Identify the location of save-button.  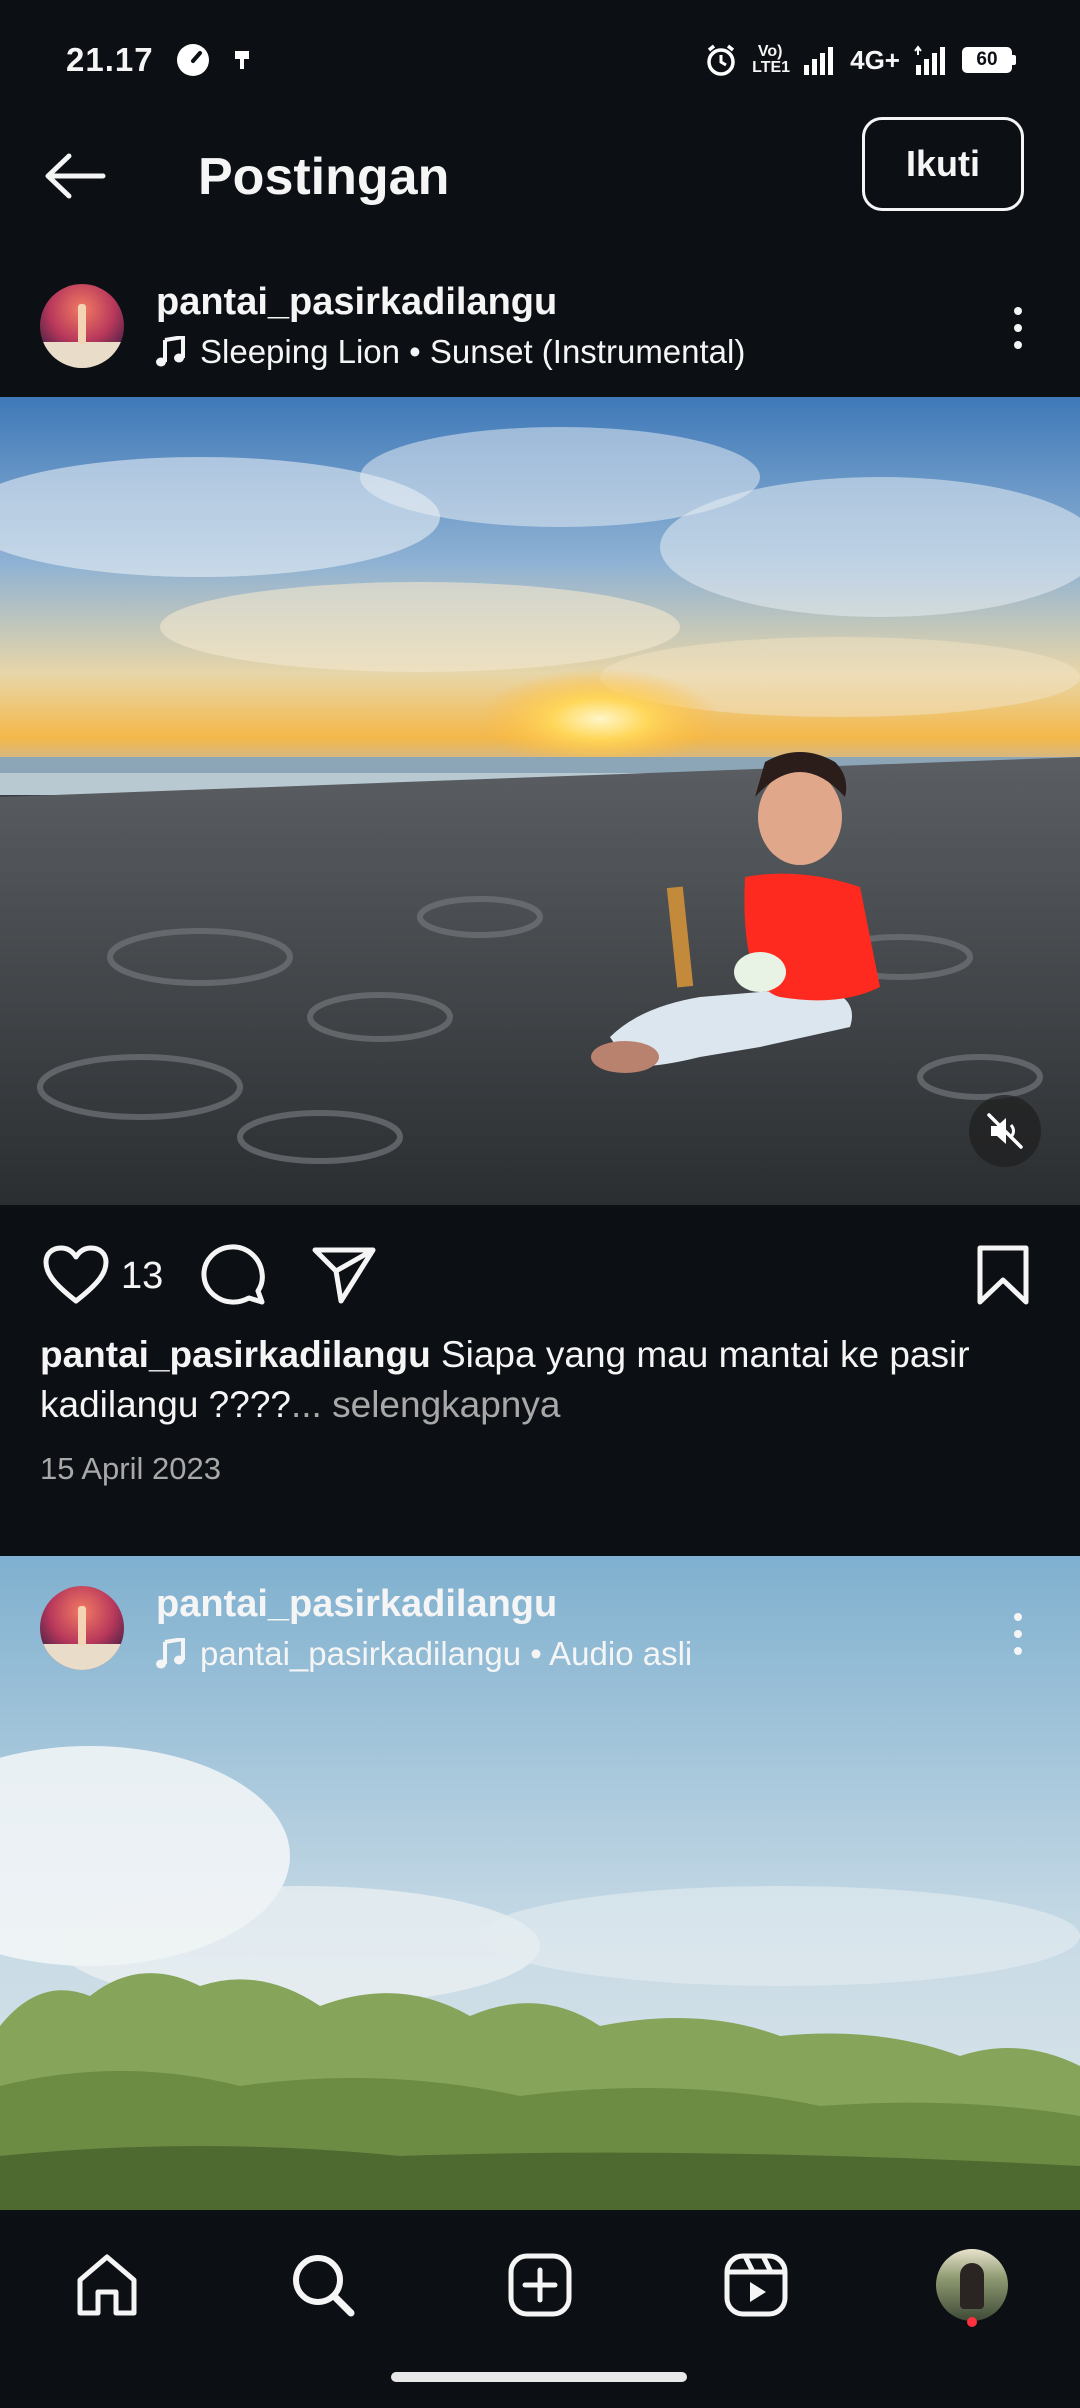
(1003, 1275).